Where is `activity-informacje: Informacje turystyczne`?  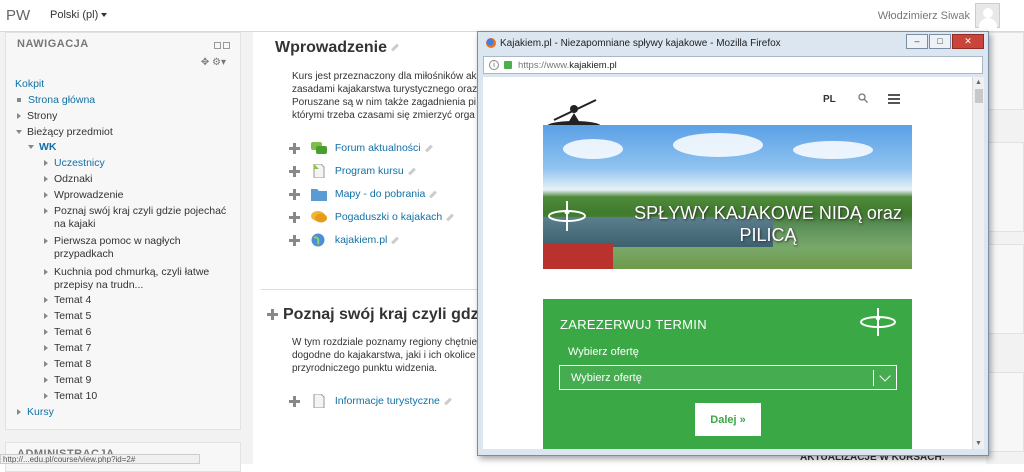 activity-informacje: Informacje turystyczne is located at coordinates (370, 401).